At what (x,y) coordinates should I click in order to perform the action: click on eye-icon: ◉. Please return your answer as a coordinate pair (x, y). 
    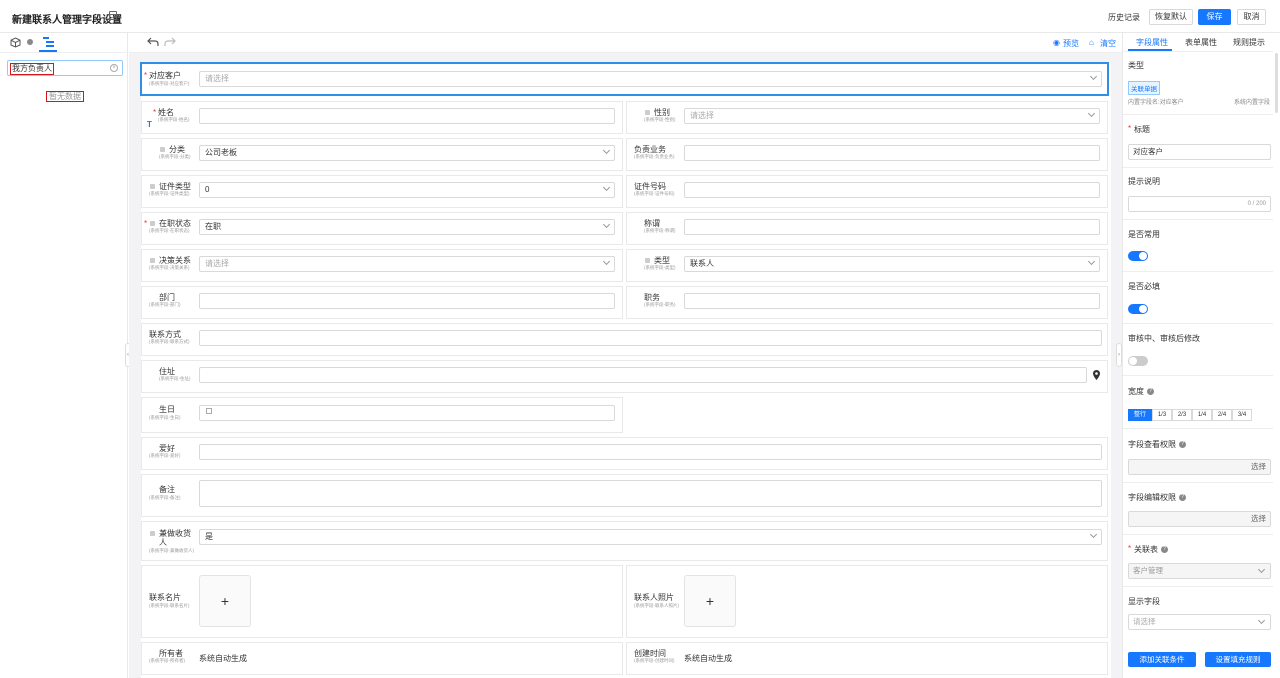
    Looking at the image, I should click on (1056, 42).